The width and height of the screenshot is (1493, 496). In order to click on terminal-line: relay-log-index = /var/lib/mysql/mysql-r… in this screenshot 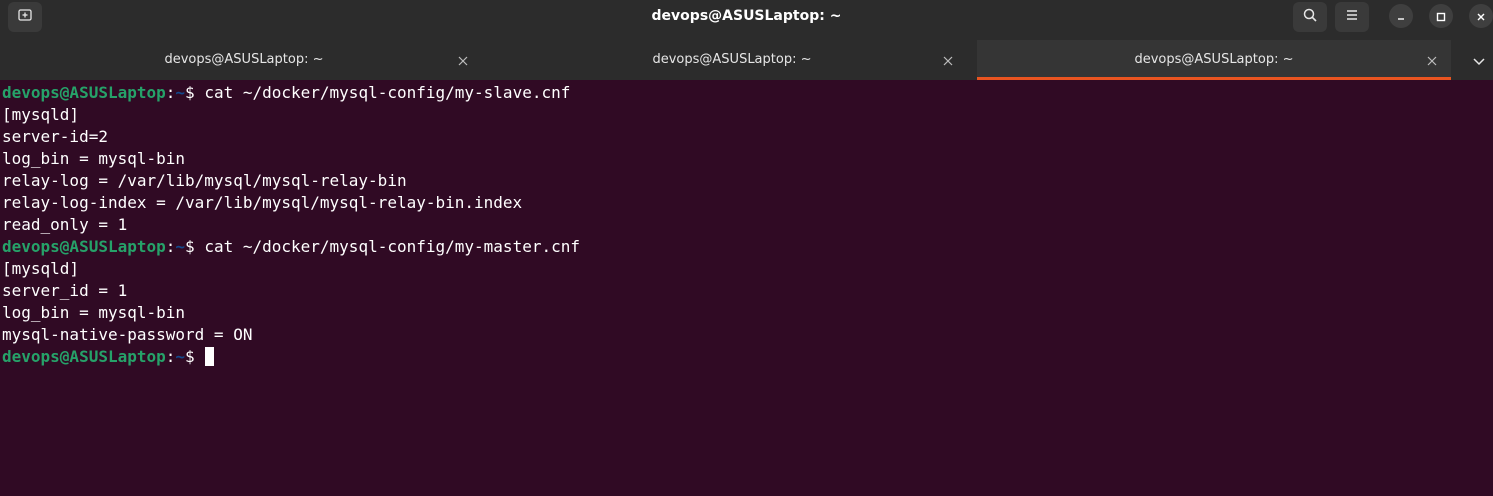, I will do `click(262, 202)`.